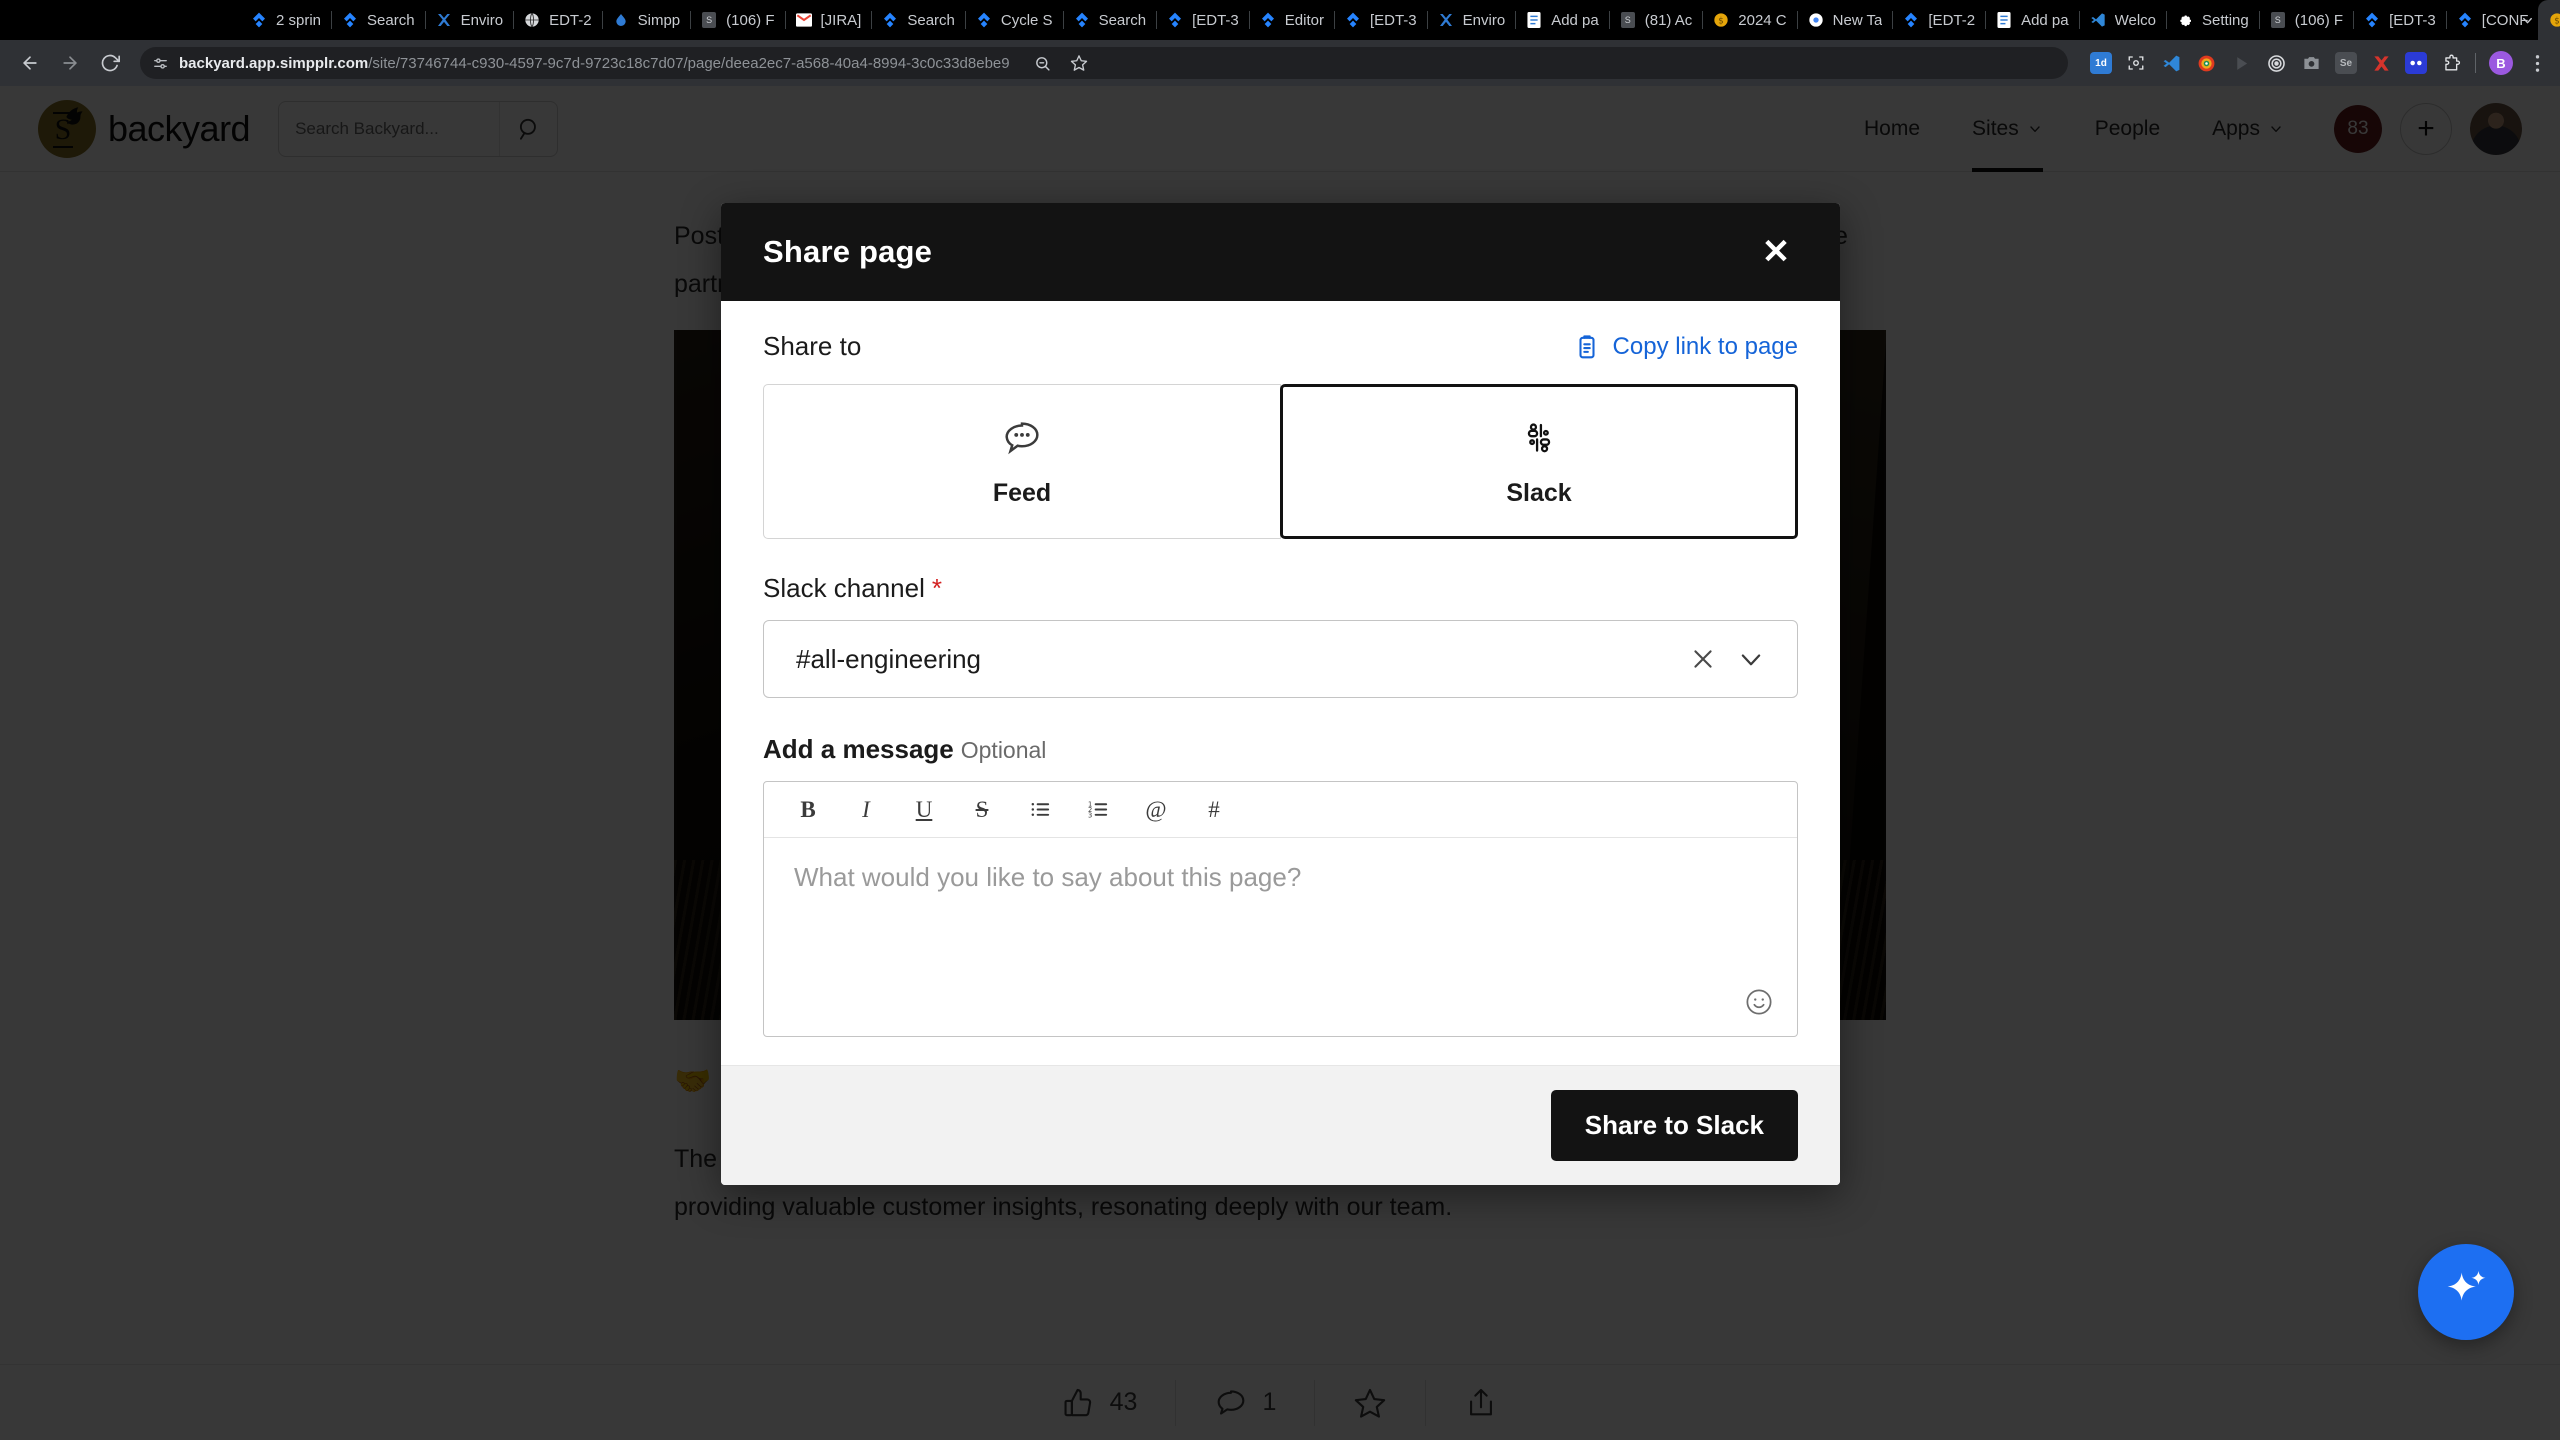  I want to click on notification-badge: 83, so click(2358, 128).